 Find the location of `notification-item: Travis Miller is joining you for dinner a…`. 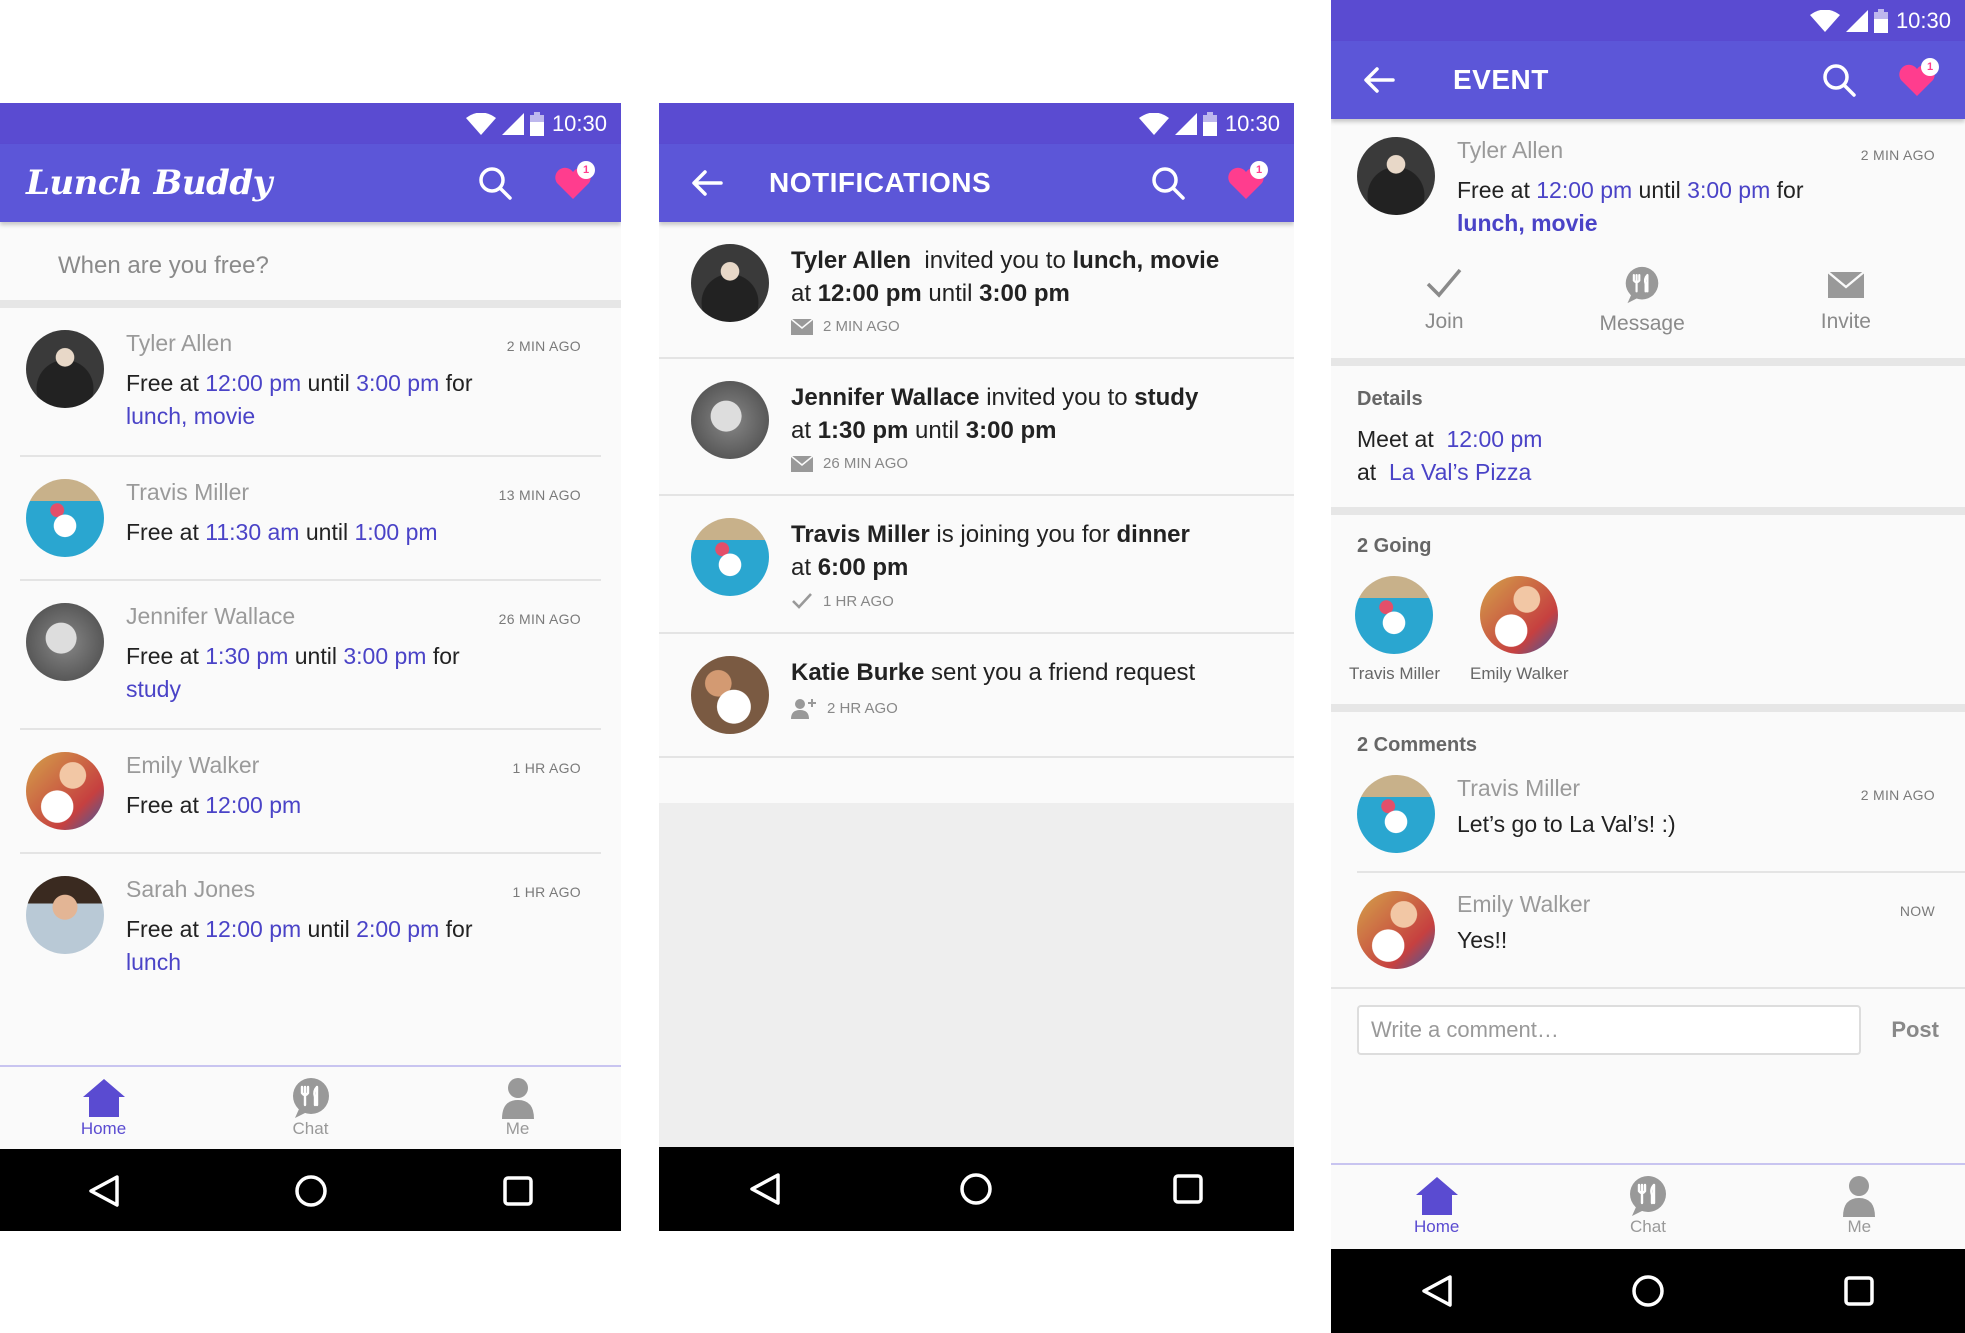

notification-item: Travis Miller is joining you for dinner a… is located at coordinates (976, 565).